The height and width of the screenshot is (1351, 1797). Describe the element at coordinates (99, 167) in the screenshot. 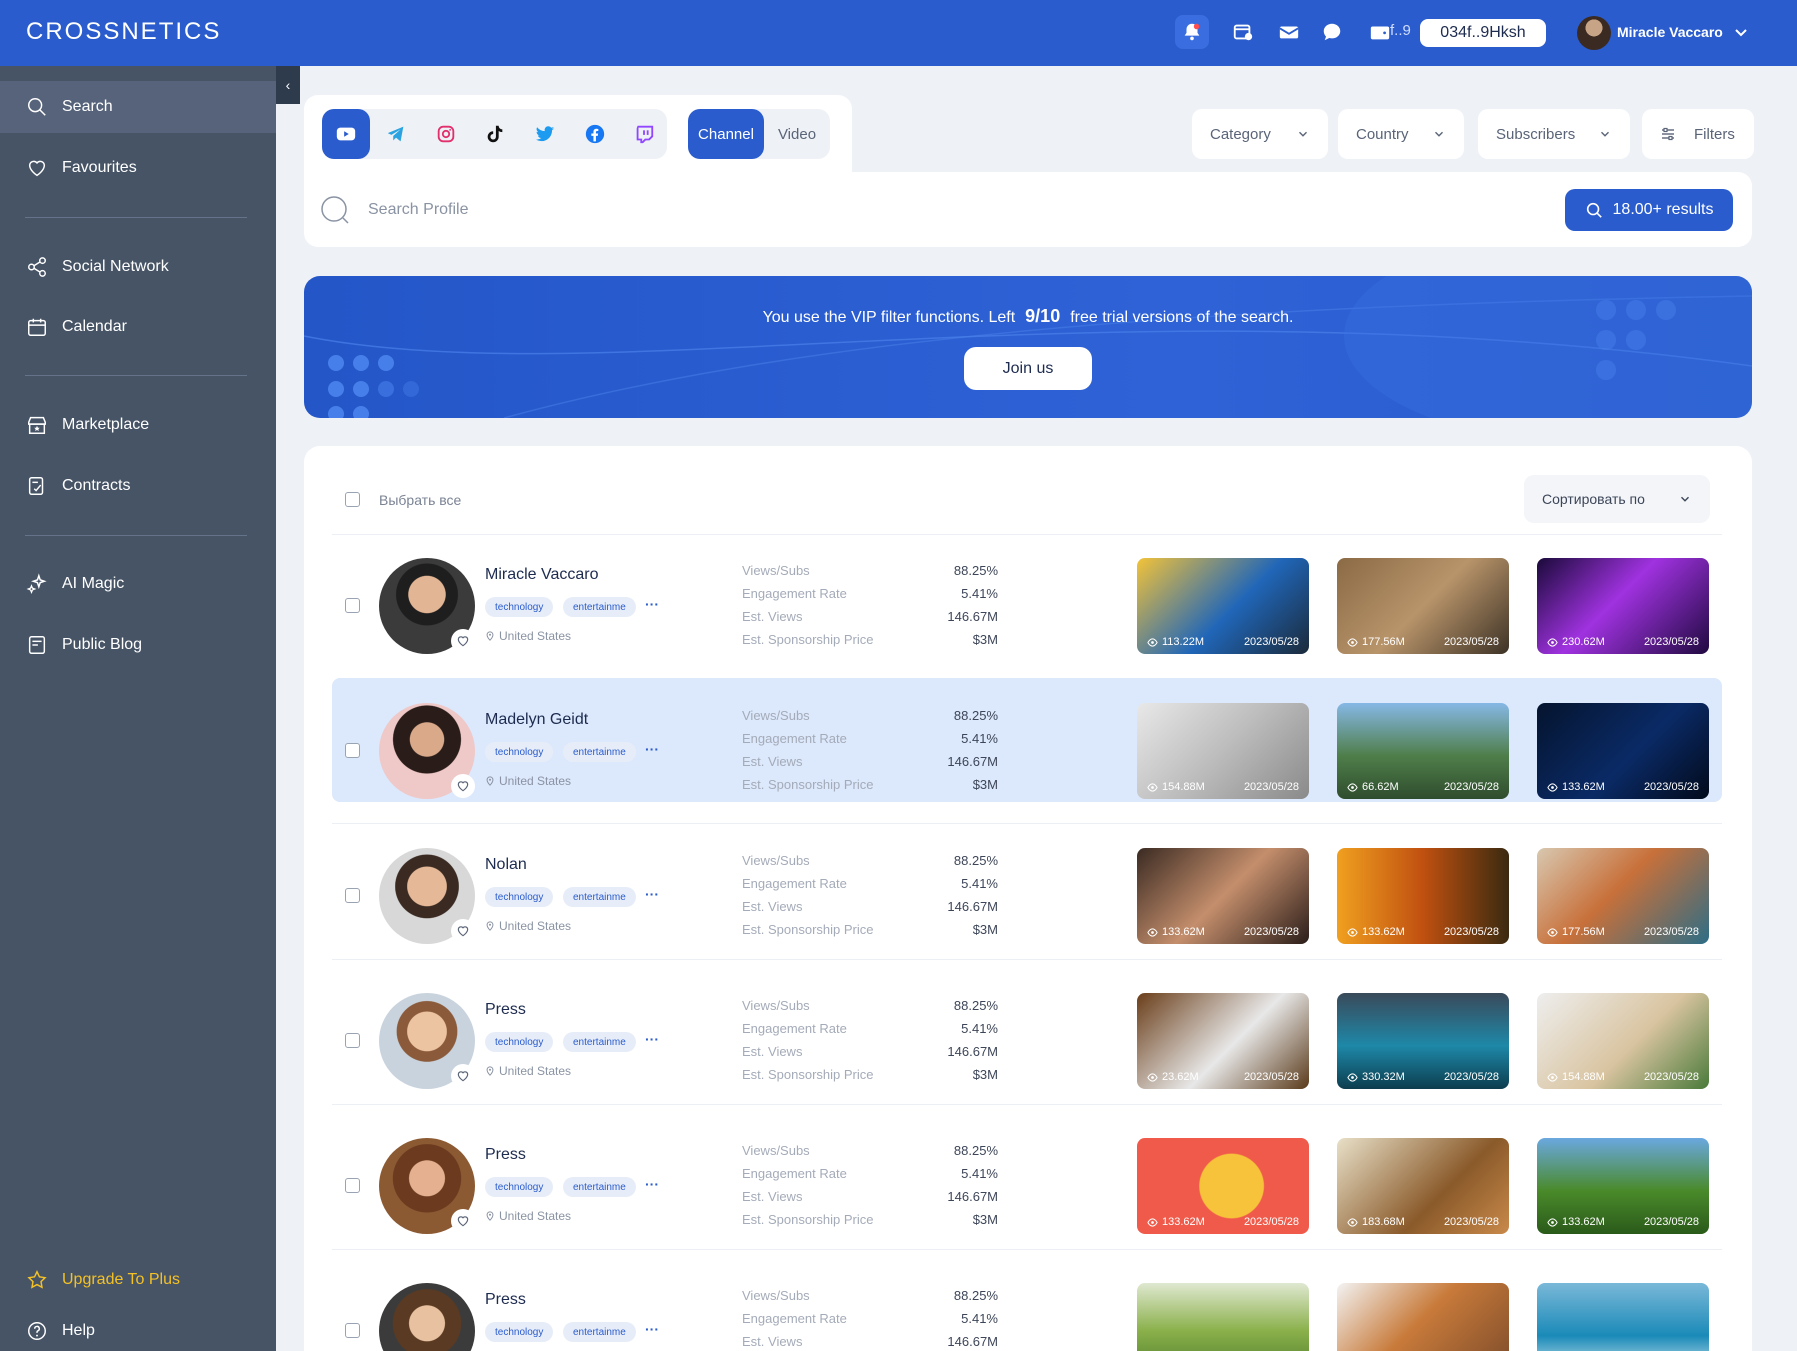

I see `sidebar-item-label: Favourites` at that location.